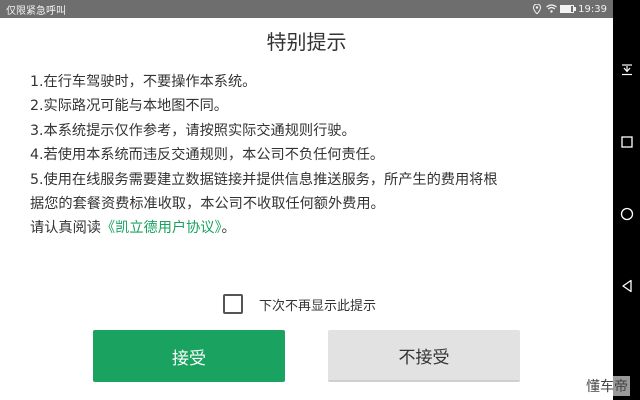  Describe the element at coordinates (424, 356) in the screenshot. I see `decline-button: 不接受` at that location.